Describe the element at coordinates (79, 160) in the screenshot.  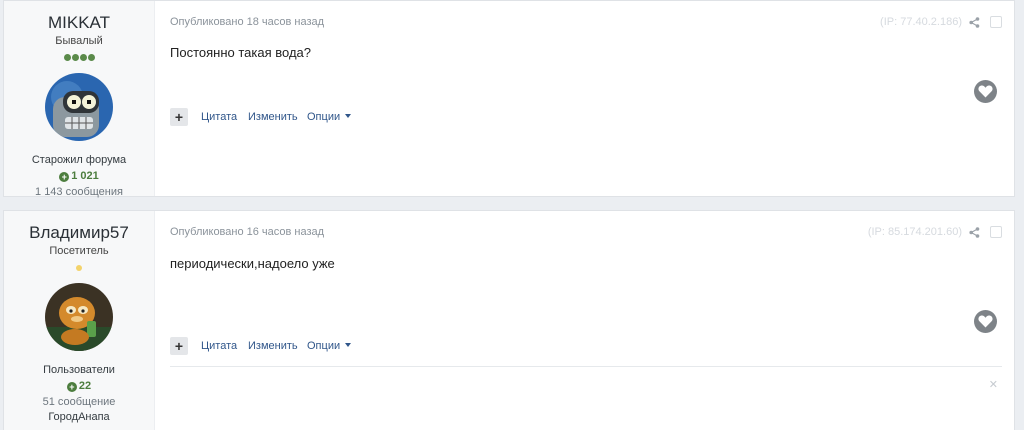
I see `author-group: Старожил форума` at that location.